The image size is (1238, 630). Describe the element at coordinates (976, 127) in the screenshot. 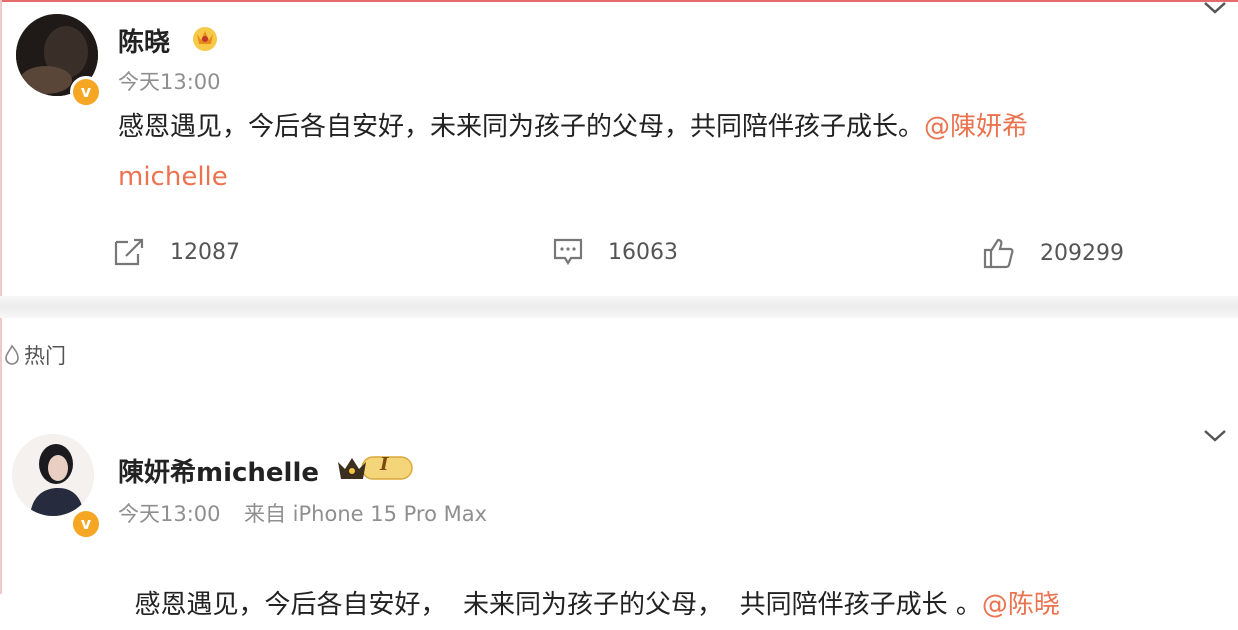

I see `post-mention: @陳妍希` at that location.